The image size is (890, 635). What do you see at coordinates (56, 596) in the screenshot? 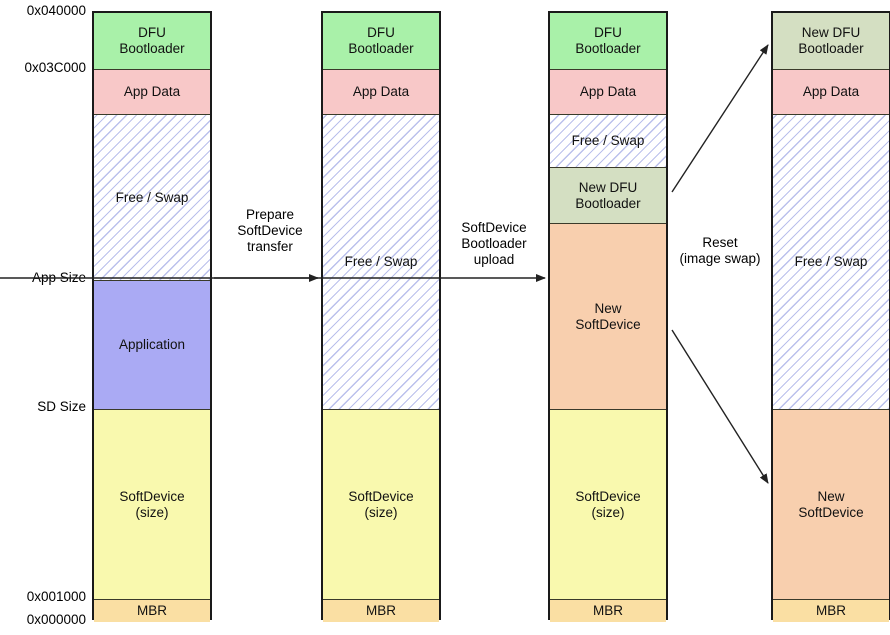
I see `address-label: 0x001000` at bounding box center [56, 596].